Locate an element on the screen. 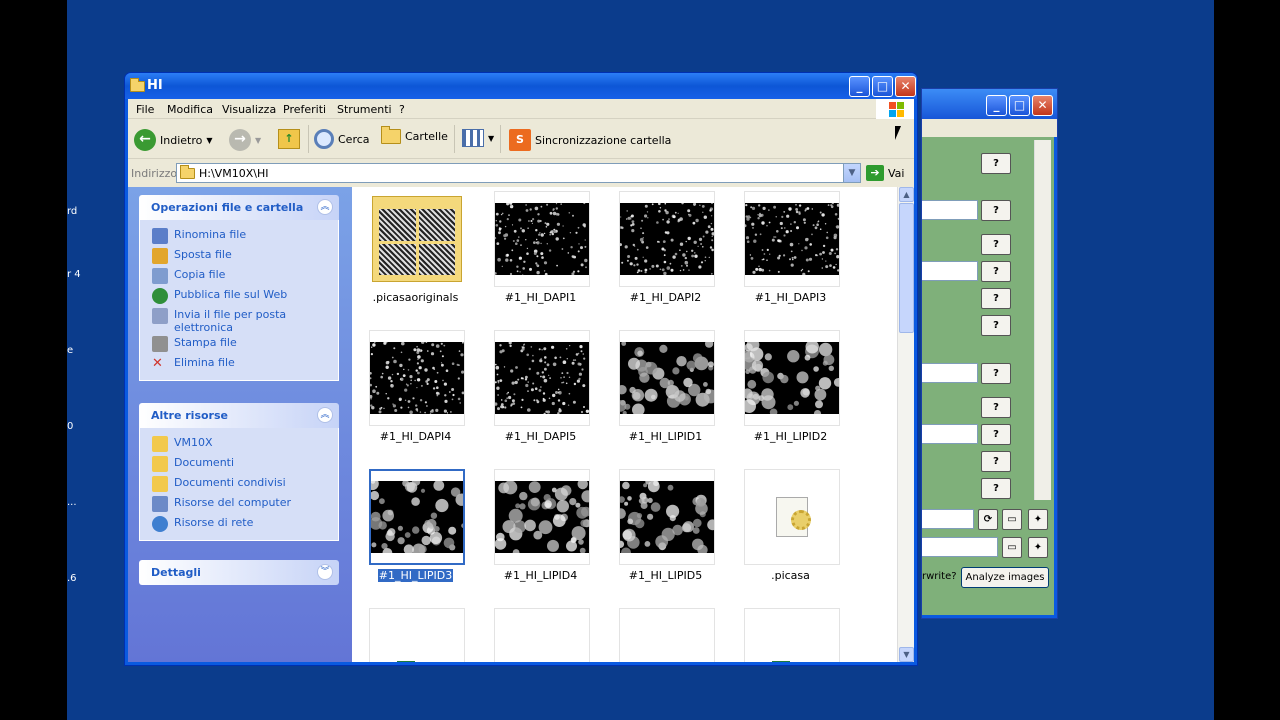 Image resolution: width=1280 pixels, height=720 pixels. scroll-down-button: ▼ is located at coordinates (906, 654).